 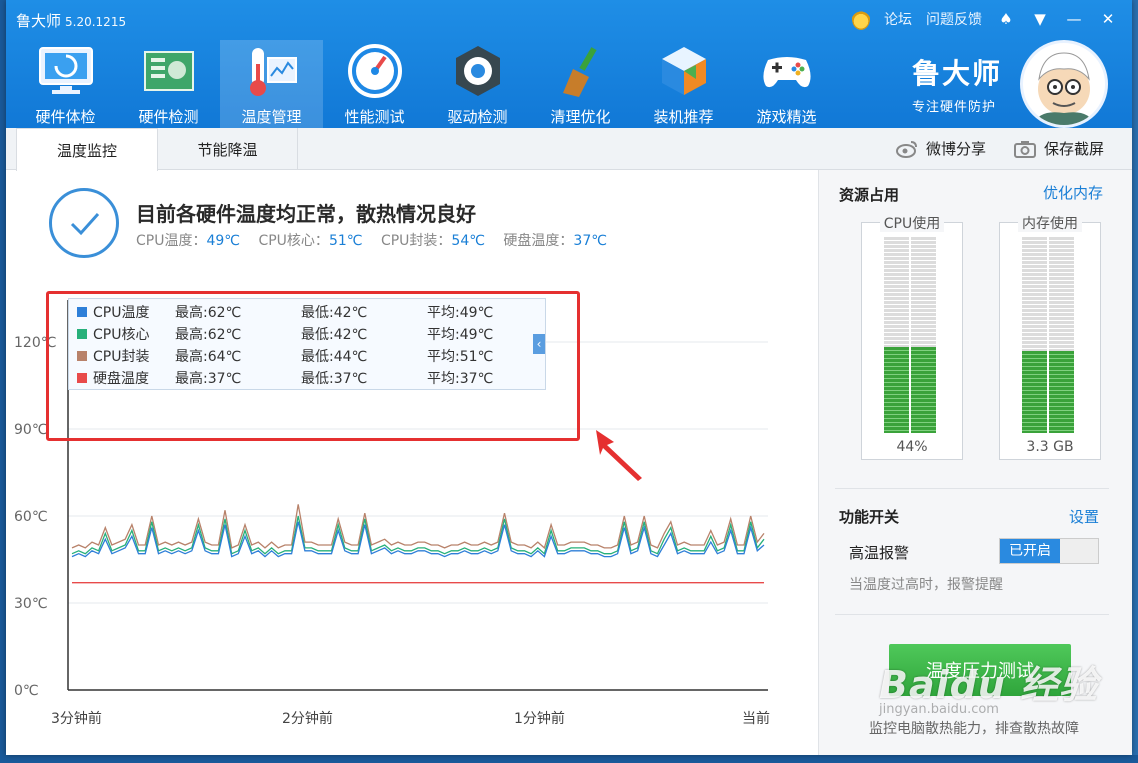 I want to click on nav-item-games: 游戏精选, so click(x=786, y=84).